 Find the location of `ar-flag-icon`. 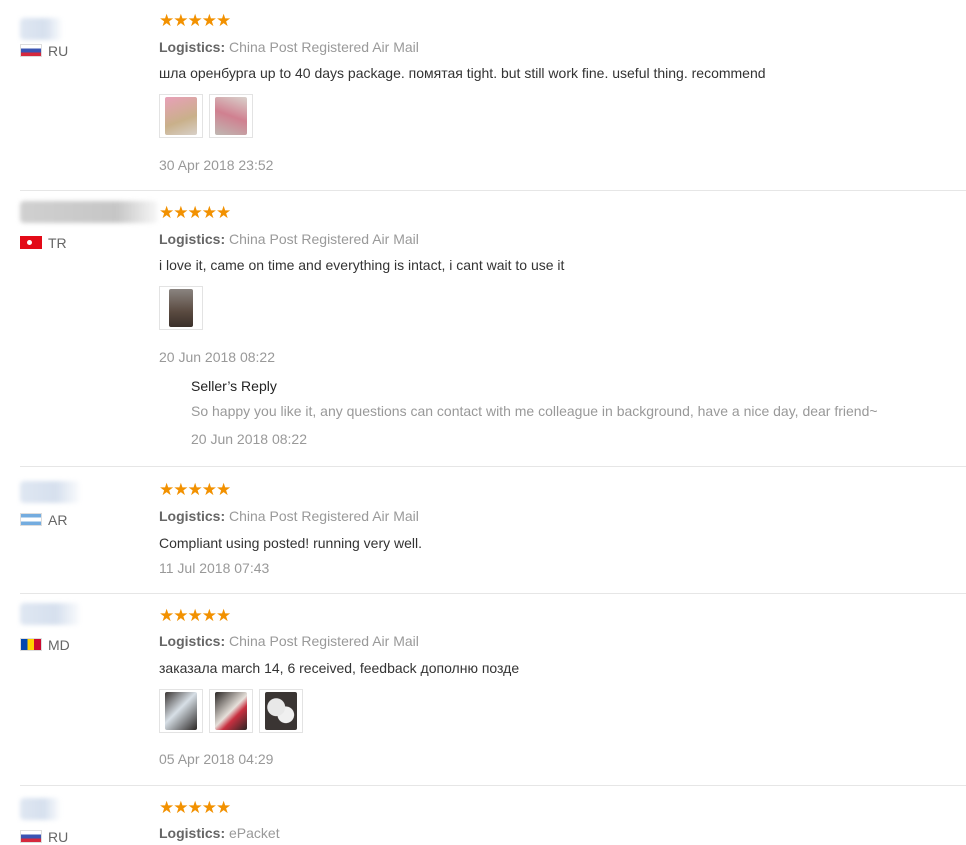

ar-flag-icon is located at coordinates (31, 519).